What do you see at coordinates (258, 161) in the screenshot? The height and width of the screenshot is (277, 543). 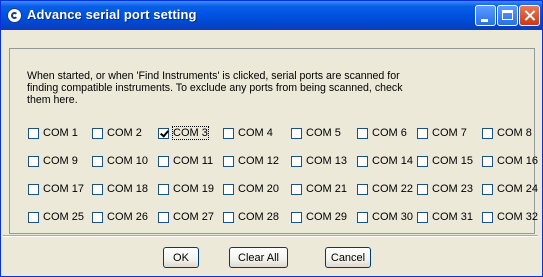 I see `com-port-label: COM 12` at bounding box center [258, 161].